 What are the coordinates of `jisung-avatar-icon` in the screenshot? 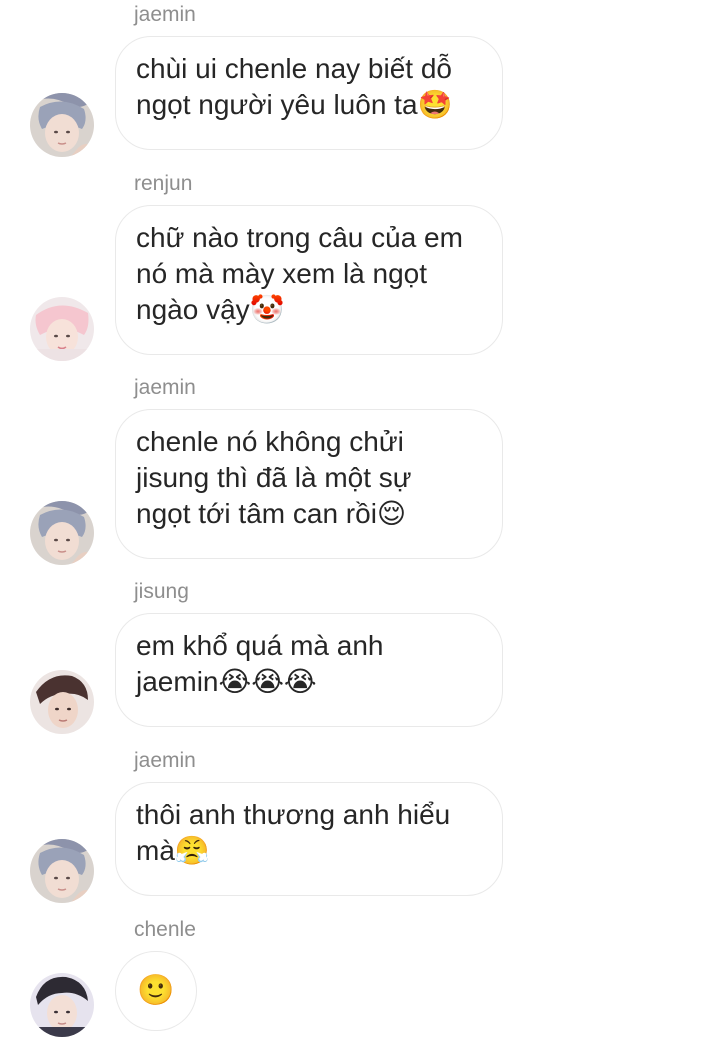 It's located at (62, 702).